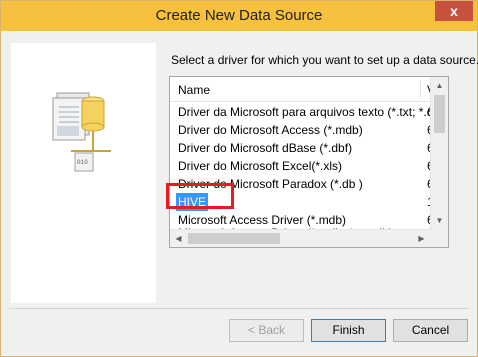 The height and width of the screenshot is (357, 478). I want to click on column-header-name: Name, so click(194, 90).